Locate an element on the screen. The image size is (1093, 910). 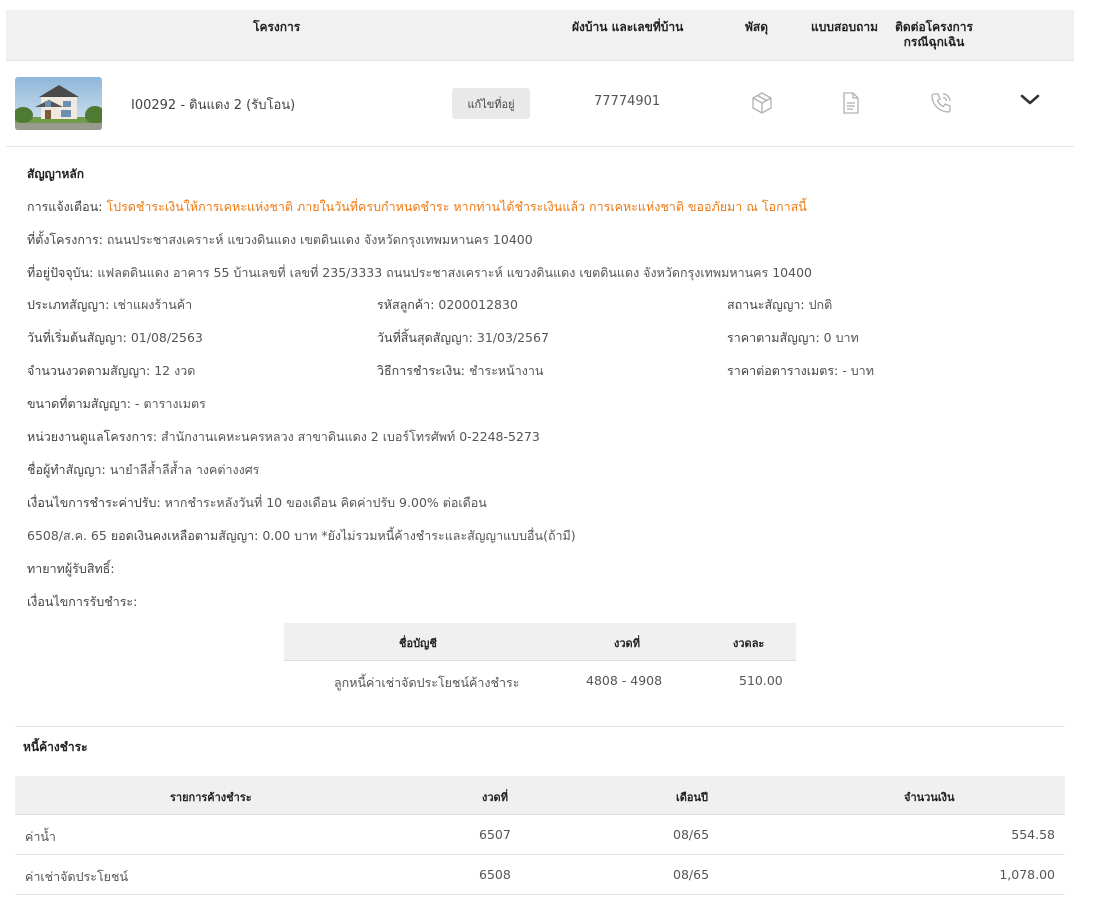
package-icon is located at coordinates (762, 103).